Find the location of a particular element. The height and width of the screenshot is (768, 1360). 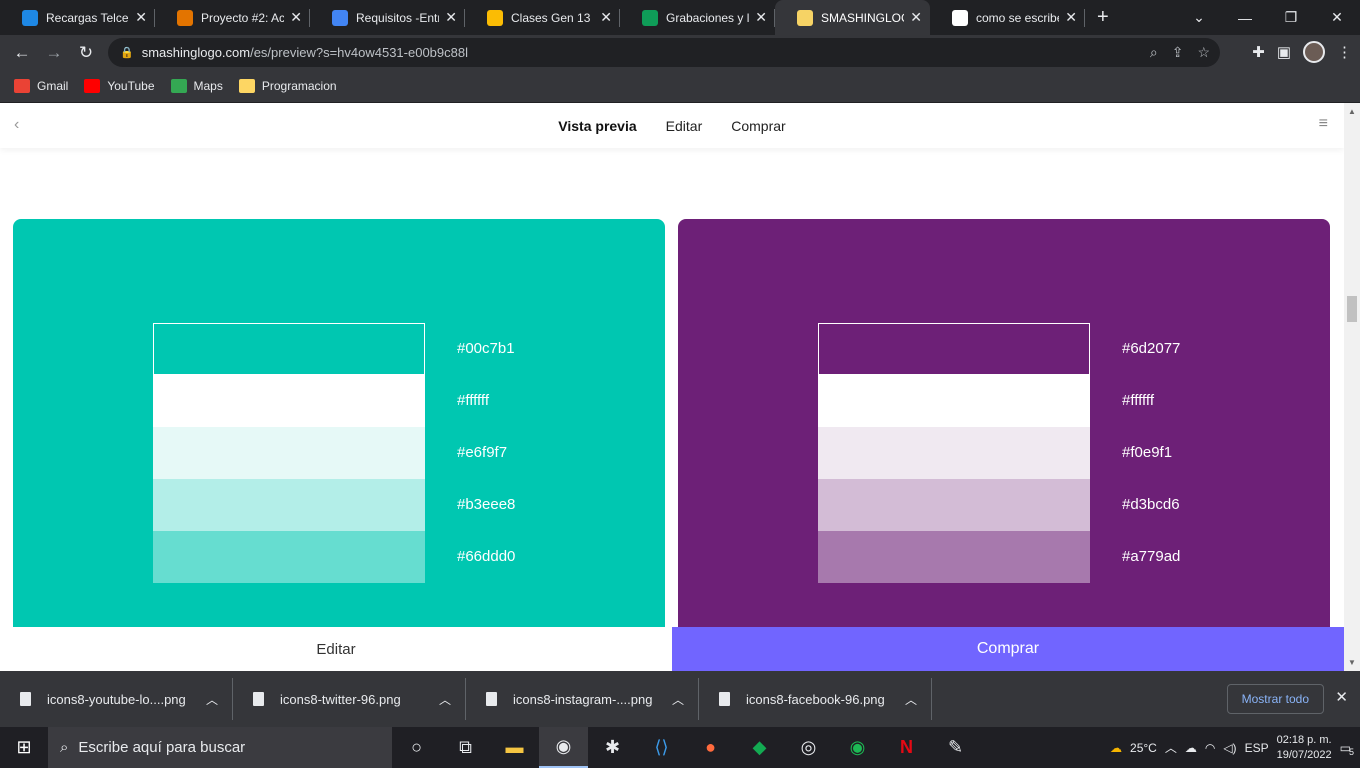

close-window-button: ✕ is located at coordinates (1337, 17).